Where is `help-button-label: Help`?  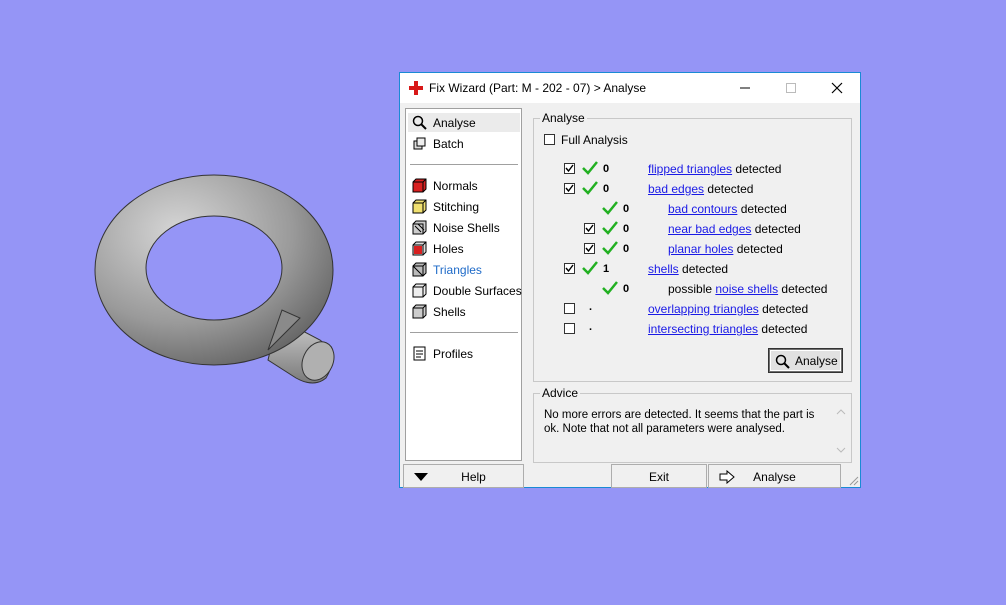 help-button-label: Help is located at coordinates (473, 477).